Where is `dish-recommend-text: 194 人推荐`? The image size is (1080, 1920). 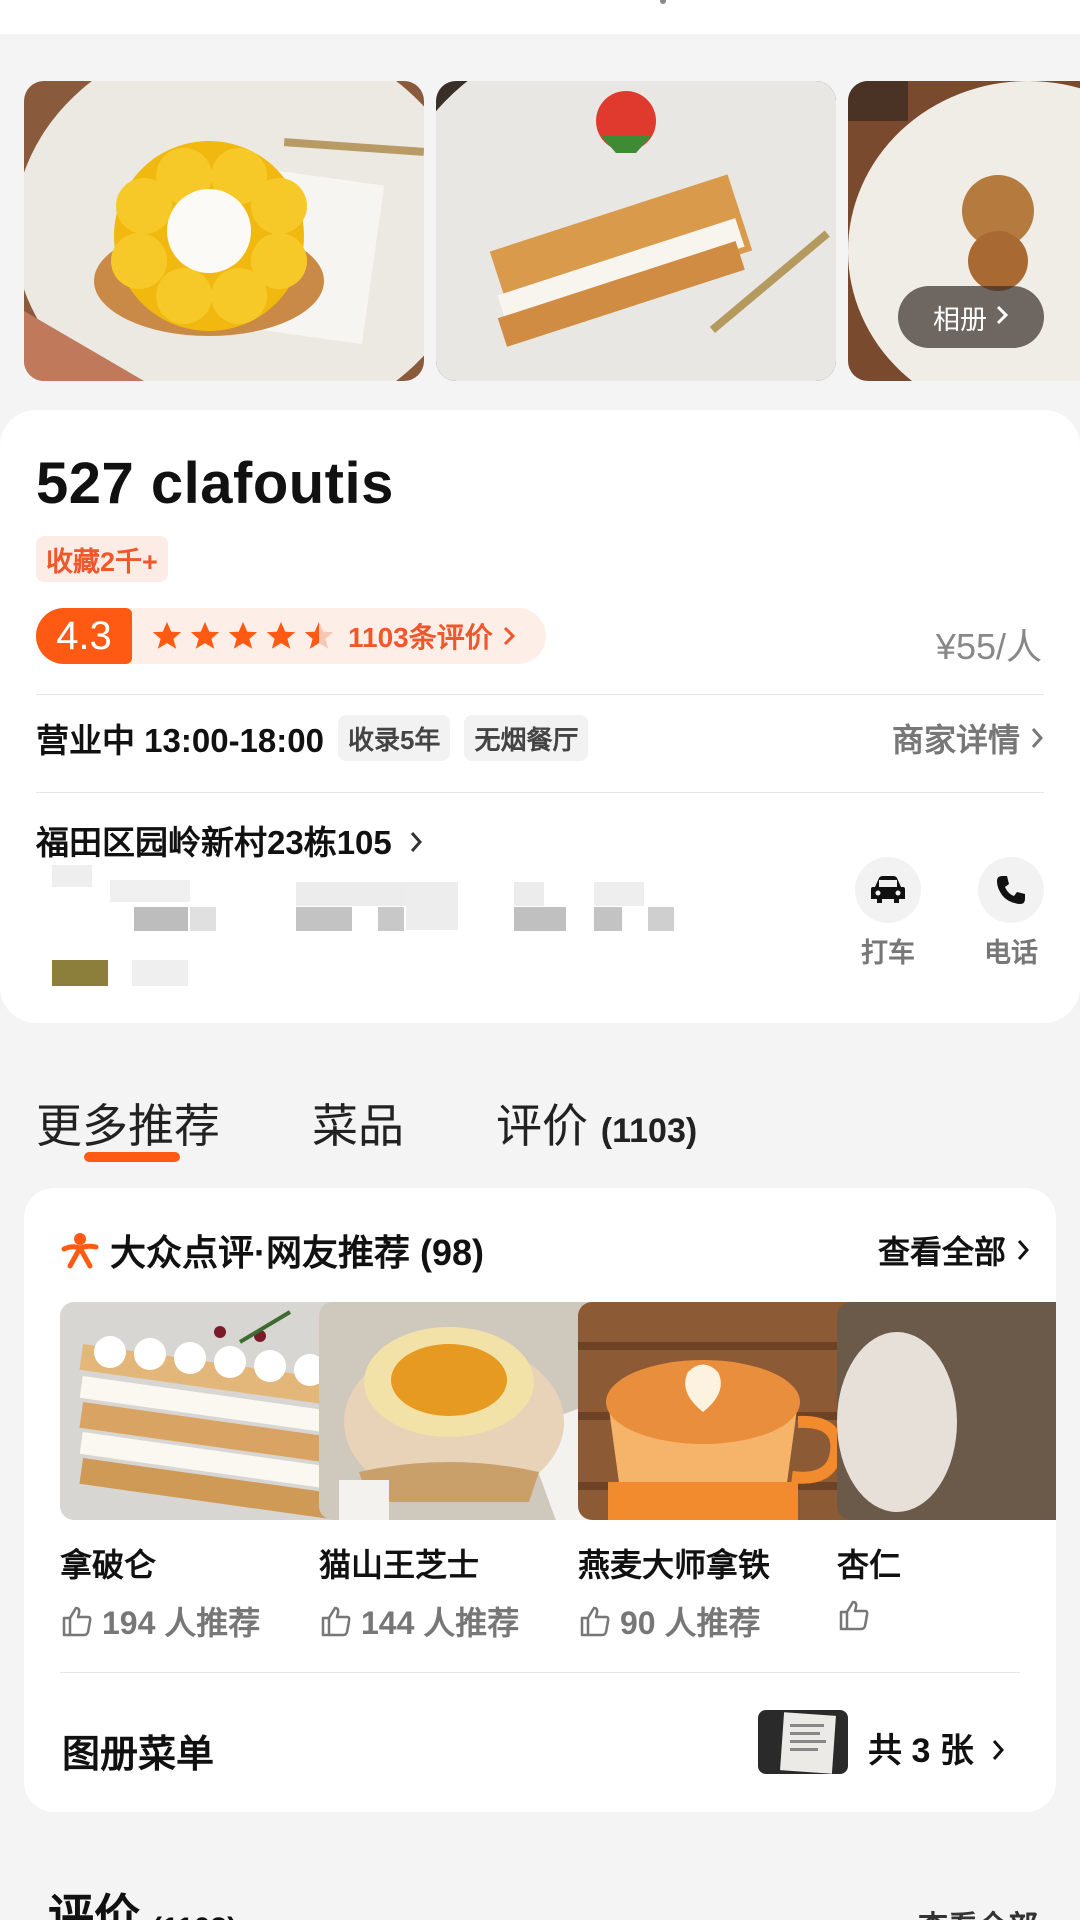
dish-recommend-text: 194 人推荐 is located at coordinates (181, 1623).